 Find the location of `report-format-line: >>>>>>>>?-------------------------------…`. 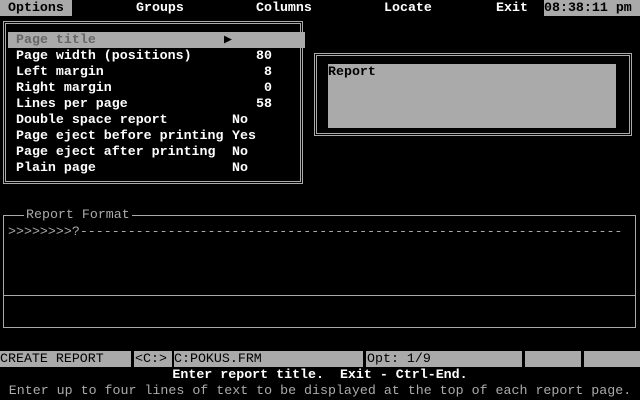

report-format-line: >>>>>>>>?-------------------------------… is located at coordinates (315, 231).